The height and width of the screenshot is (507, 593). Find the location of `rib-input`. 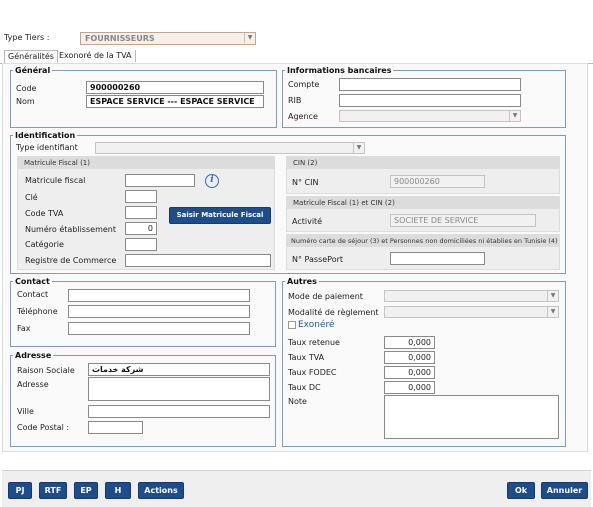

rib-input is located at coordinates (430, 100).